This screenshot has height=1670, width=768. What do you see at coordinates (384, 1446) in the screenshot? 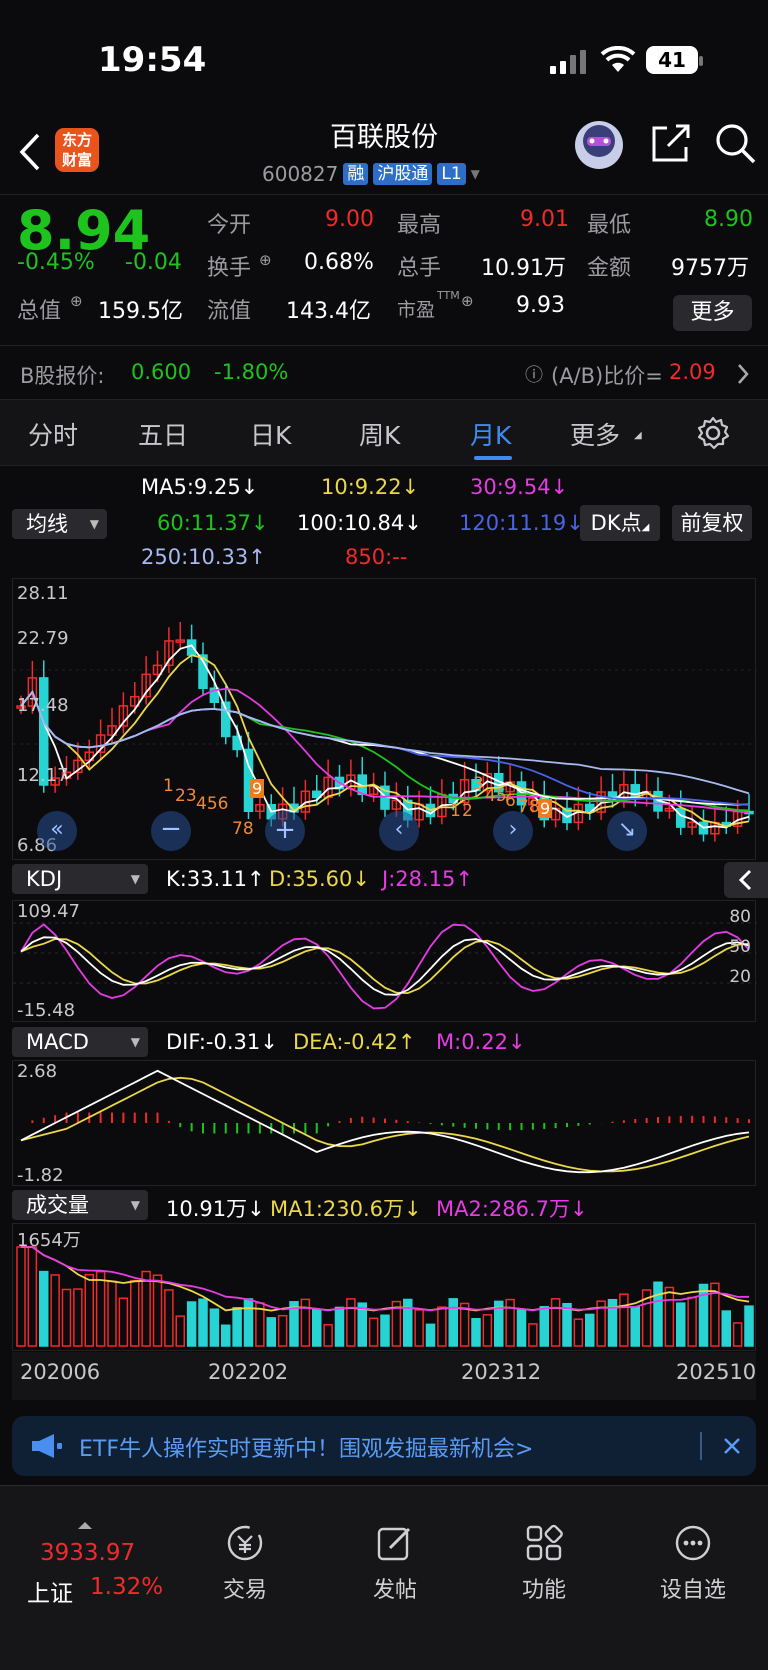
I see `promo-banner: ETF牛人操作实时更新中！围观发掘最新机会>` at bounding box center [384, 1446].